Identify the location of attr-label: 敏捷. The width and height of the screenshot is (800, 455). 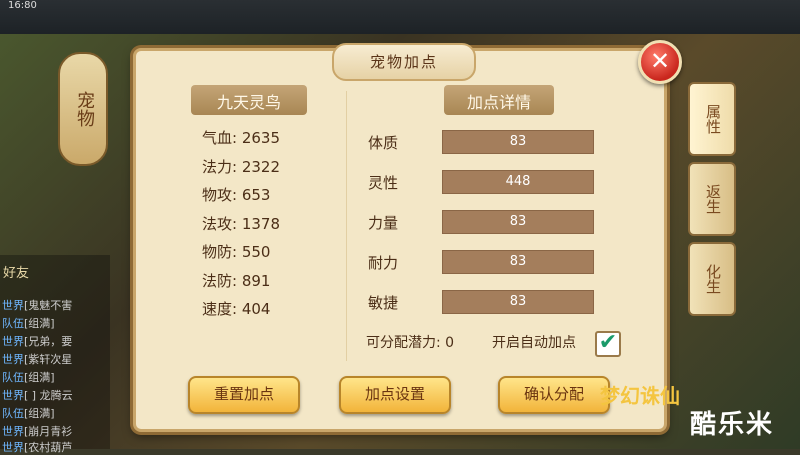
(383, 303).